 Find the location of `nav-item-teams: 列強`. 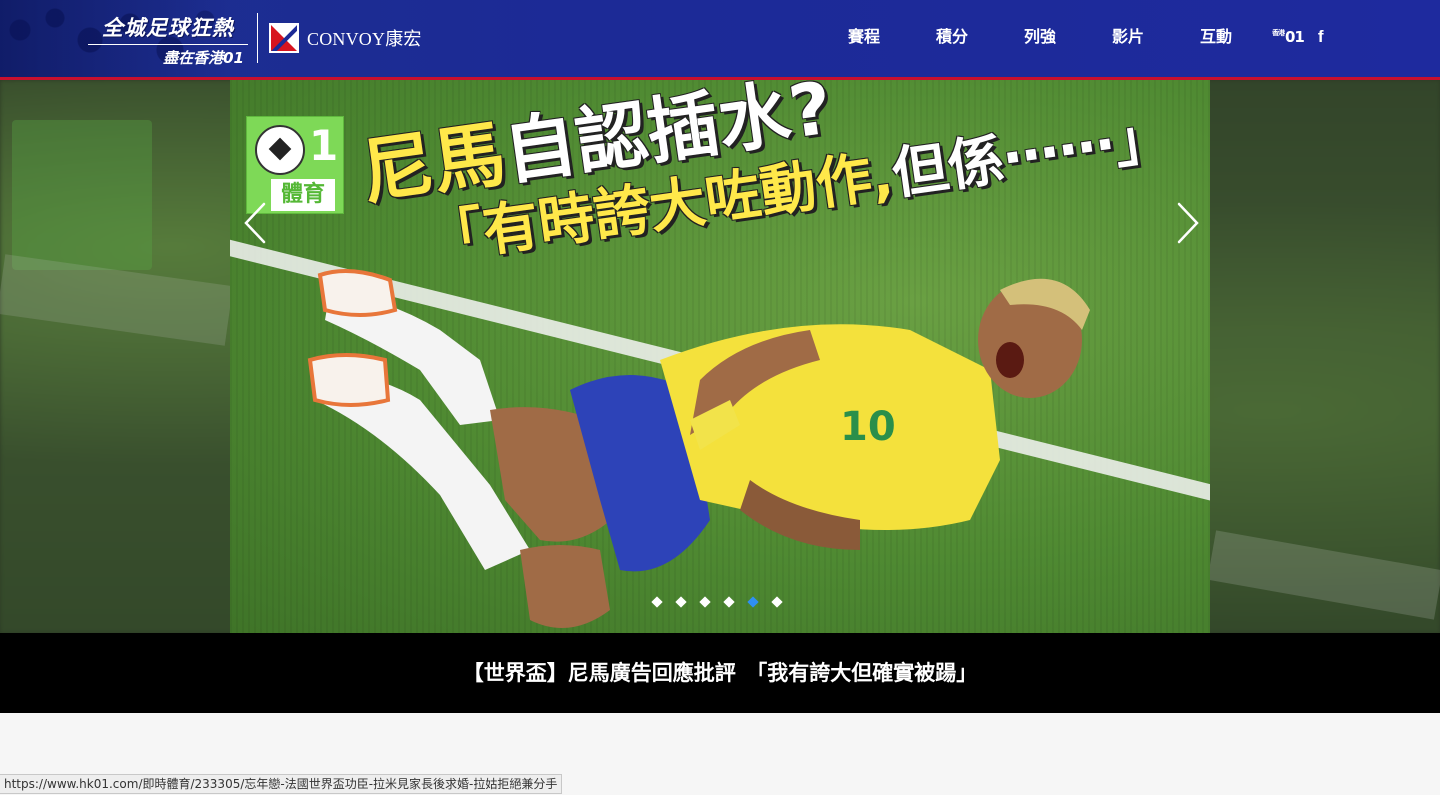

nav-item-teams: 列強 is located at coordinates (1040, 37).